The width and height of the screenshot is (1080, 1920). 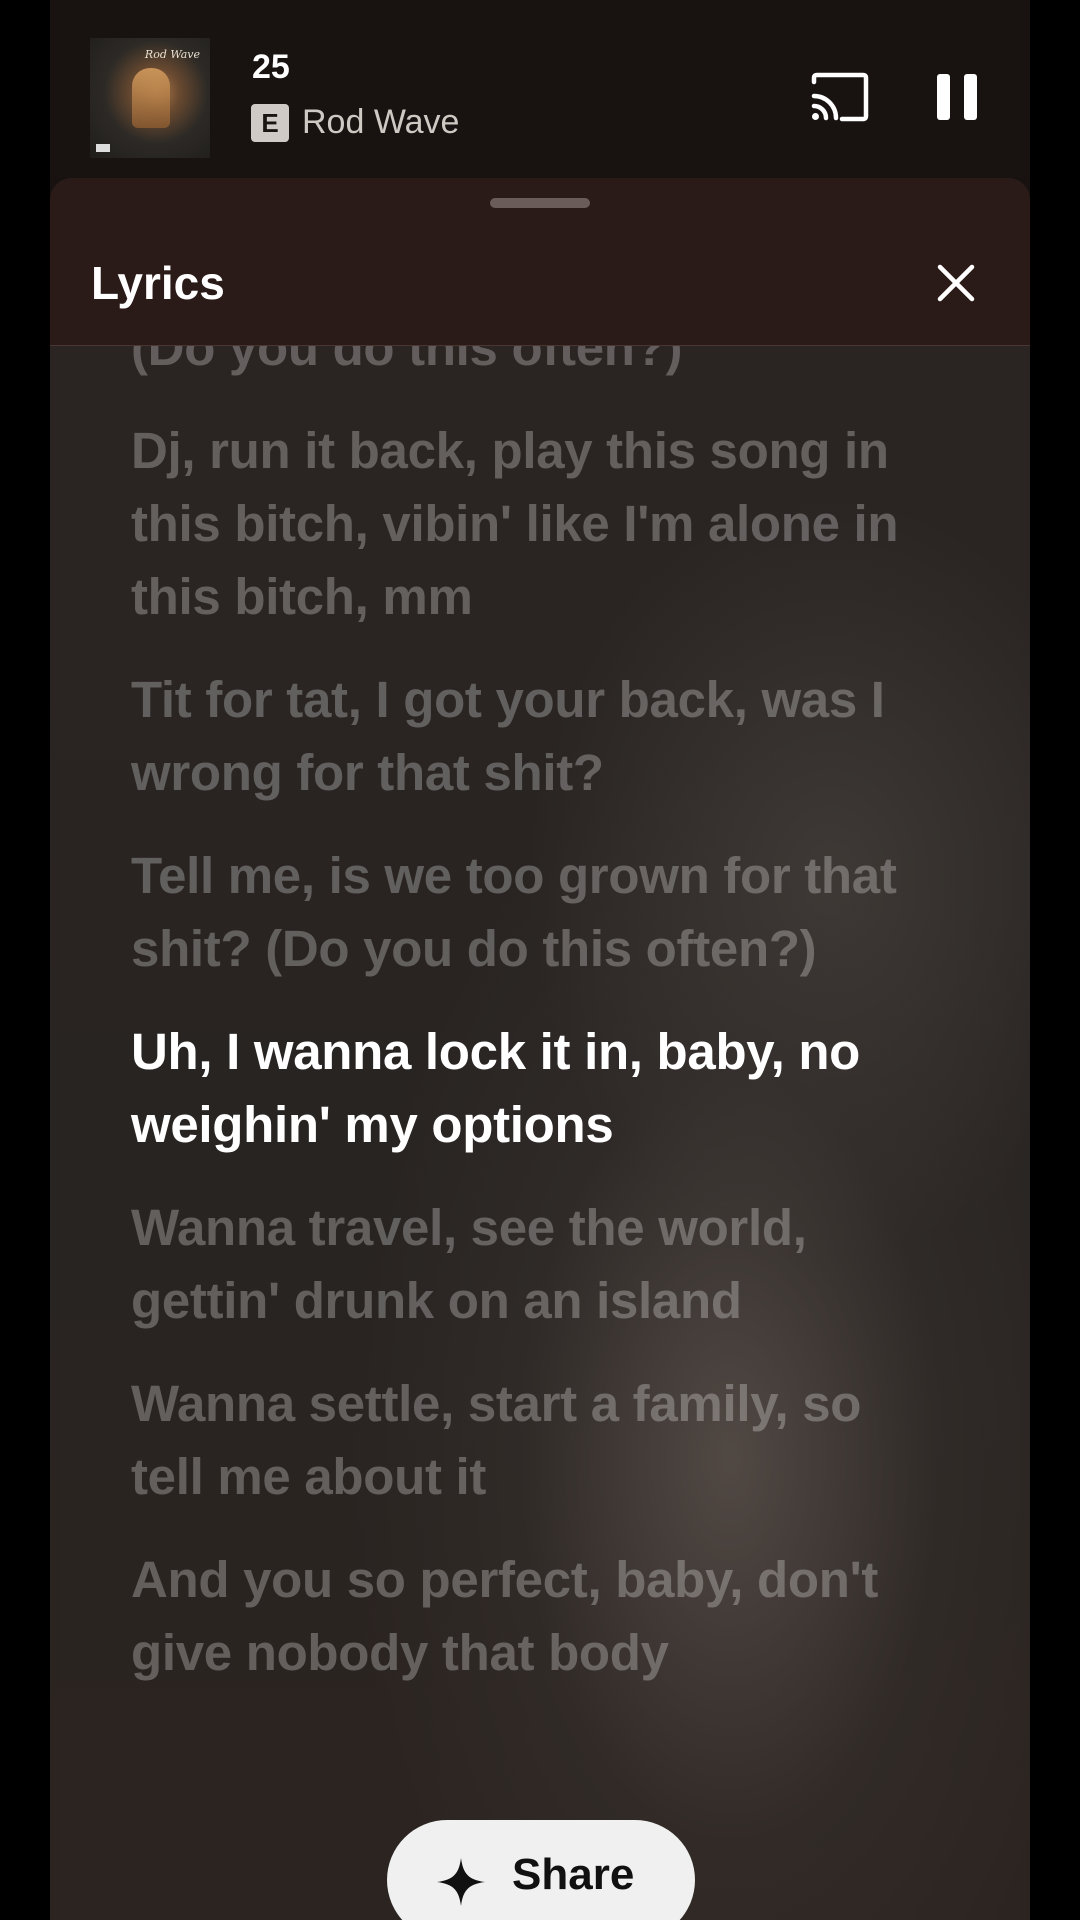 I want to click on share-label: Share, so click(x=573, y=1874).